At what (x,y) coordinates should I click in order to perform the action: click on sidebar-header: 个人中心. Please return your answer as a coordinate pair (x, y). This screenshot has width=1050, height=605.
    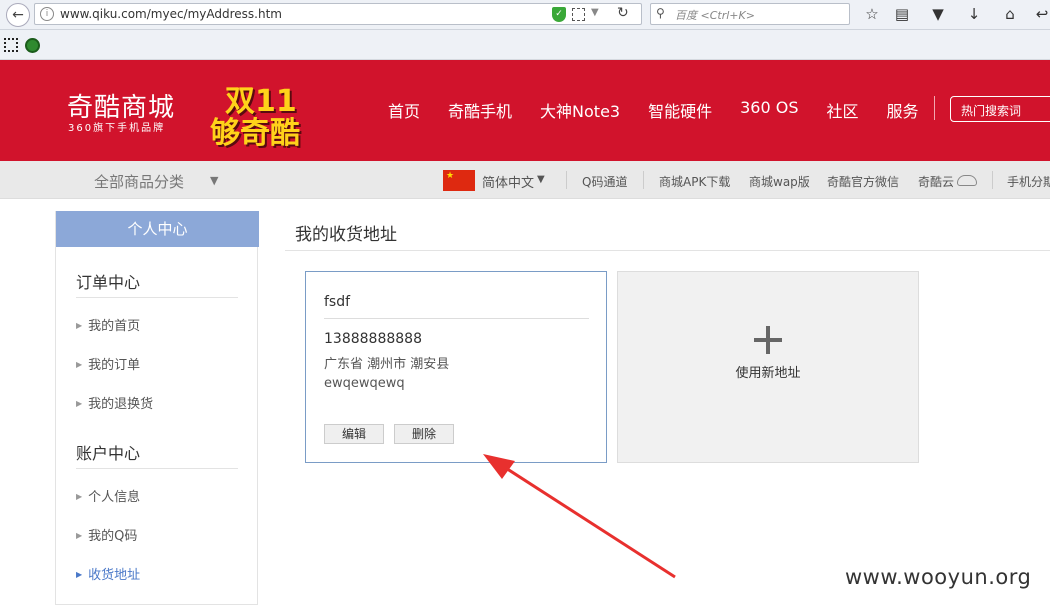
    Looking at the image, I should click on (157, 229).